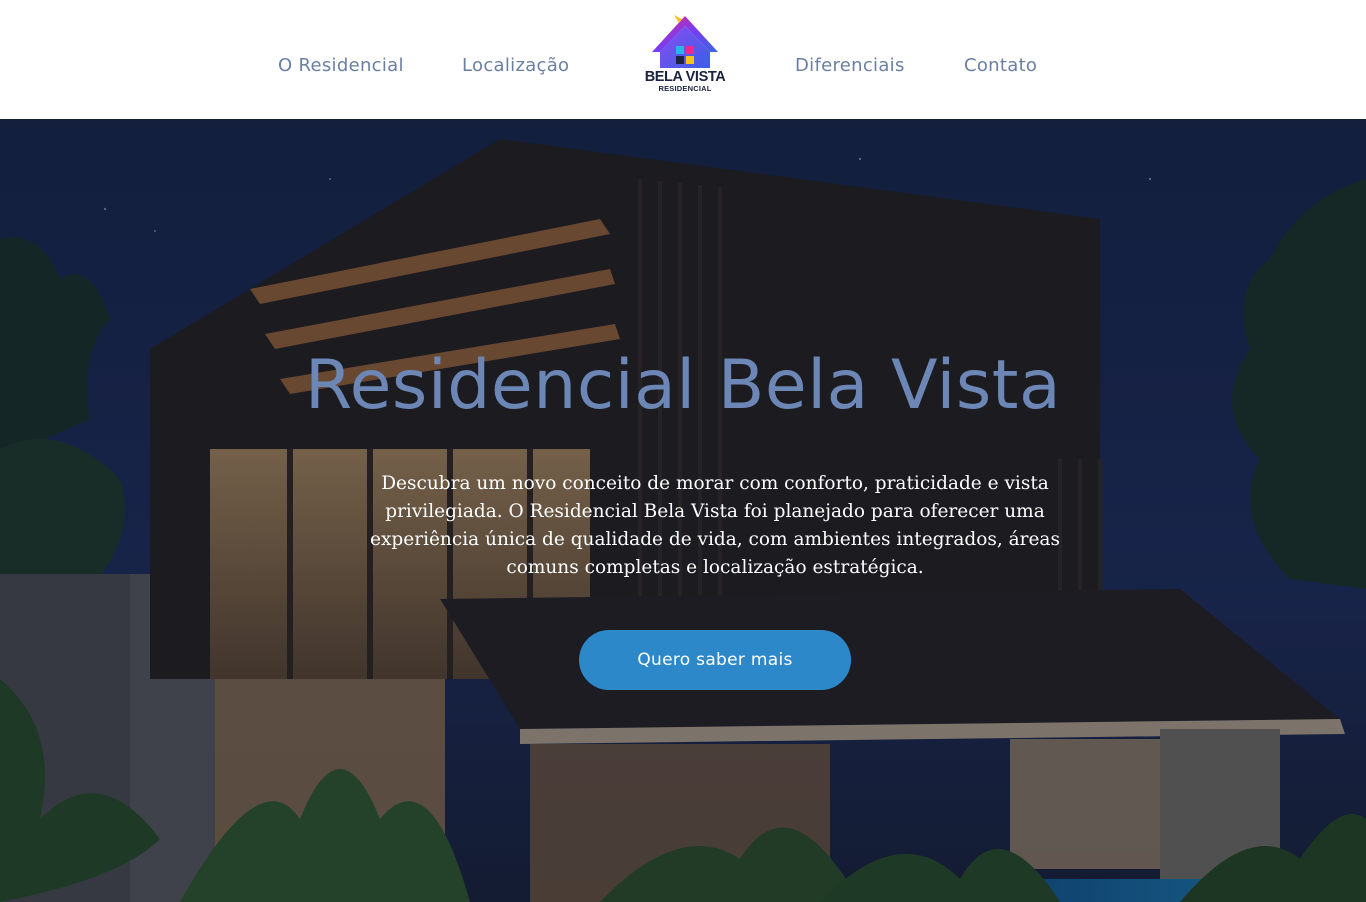 Image resolution: width=1366 pixels, height=902 pixels. I want to click on nav-link-localizacao: Localização, so click(515, 66).